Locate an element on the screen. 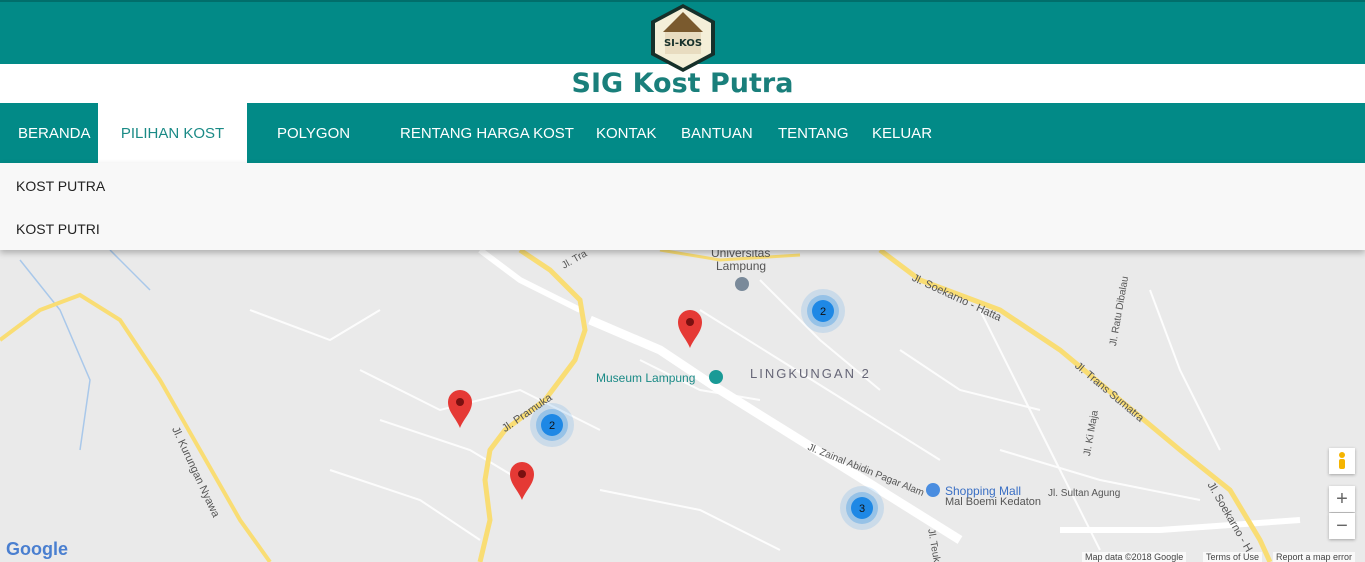  nav-rentang-harga: RENTANG HARGA KOST is located at coordinates (487, 133).